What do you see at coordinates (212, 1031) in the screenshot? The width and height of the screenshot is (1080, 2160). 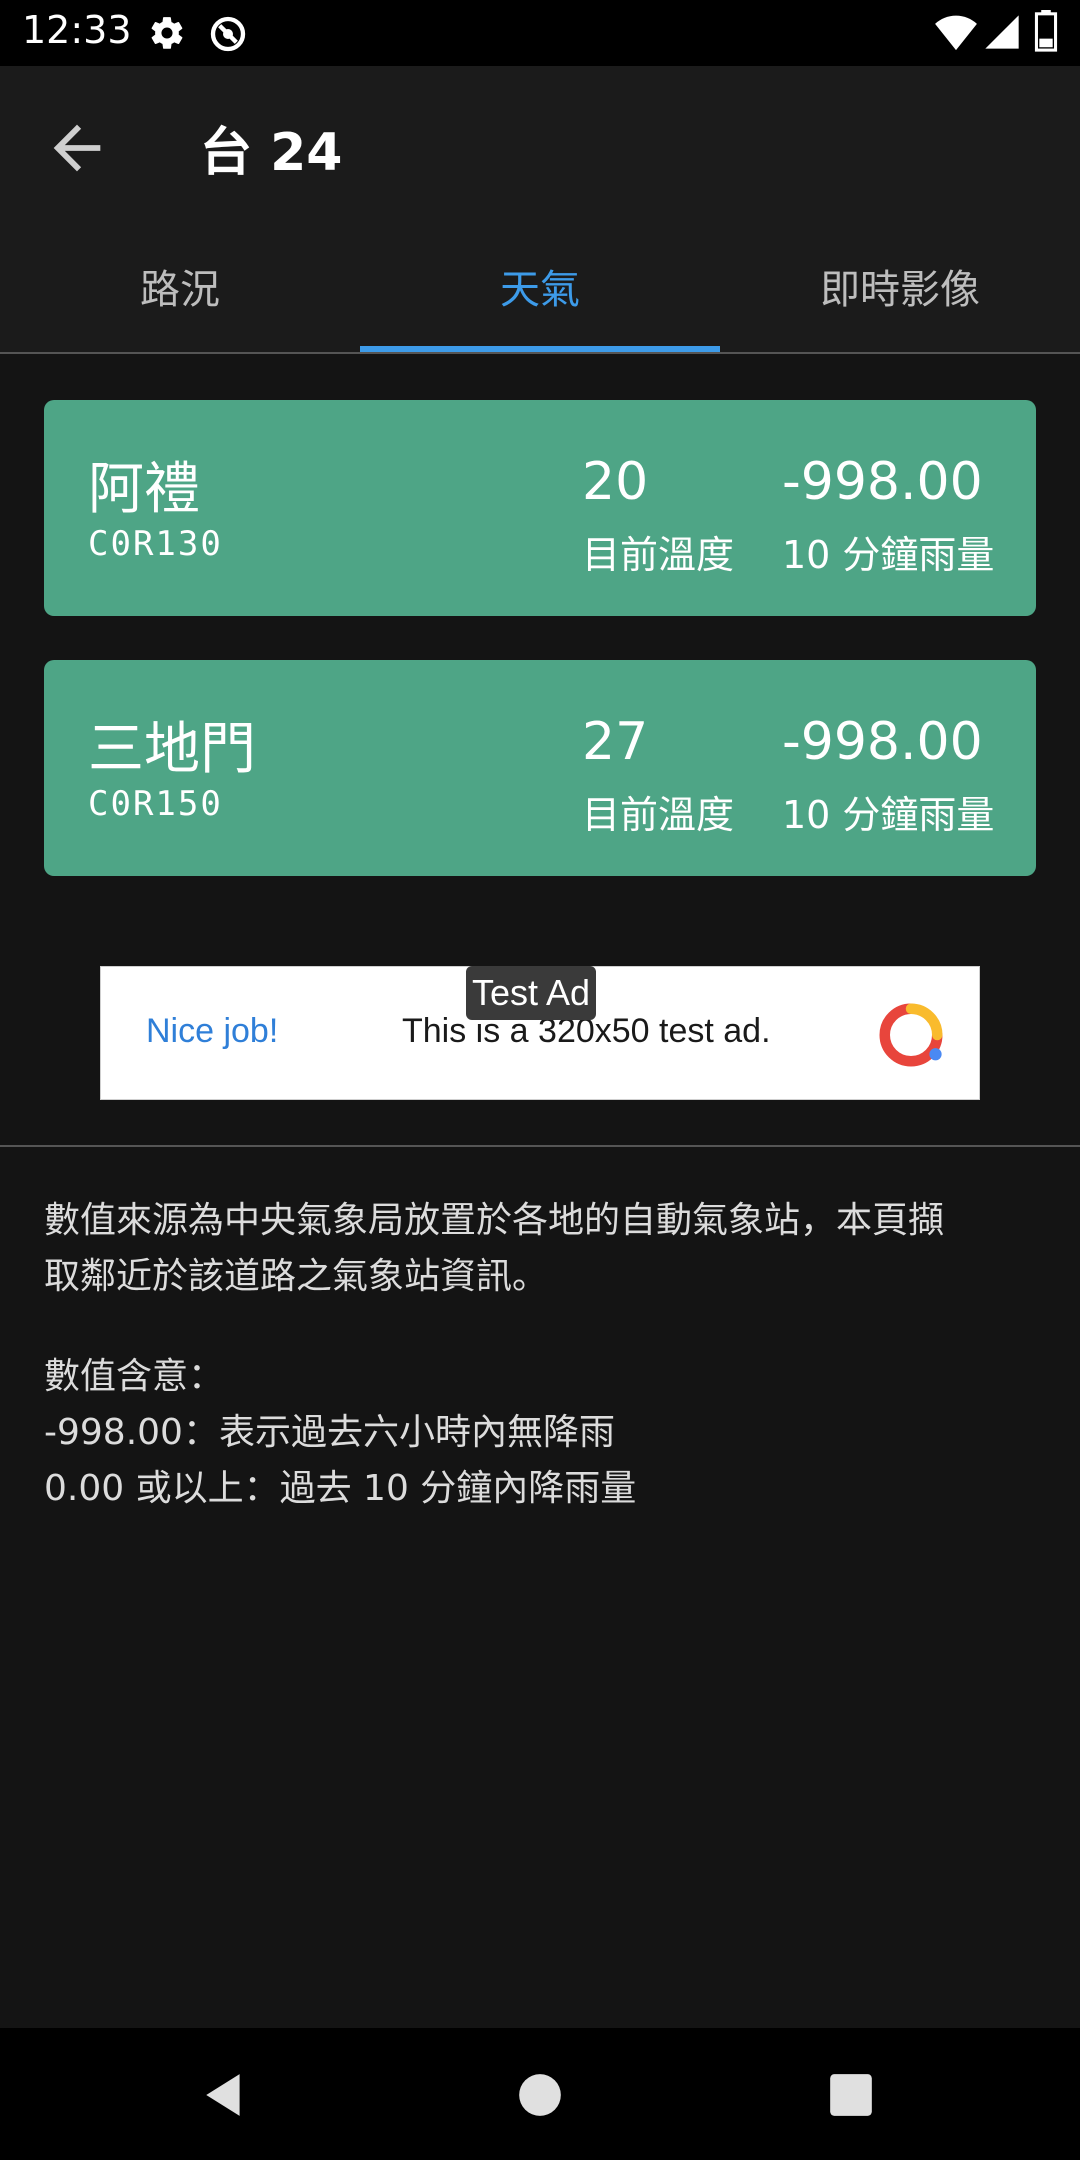 I see `ad-nice-text: Nice job!` at bounding box center [212, 1031].